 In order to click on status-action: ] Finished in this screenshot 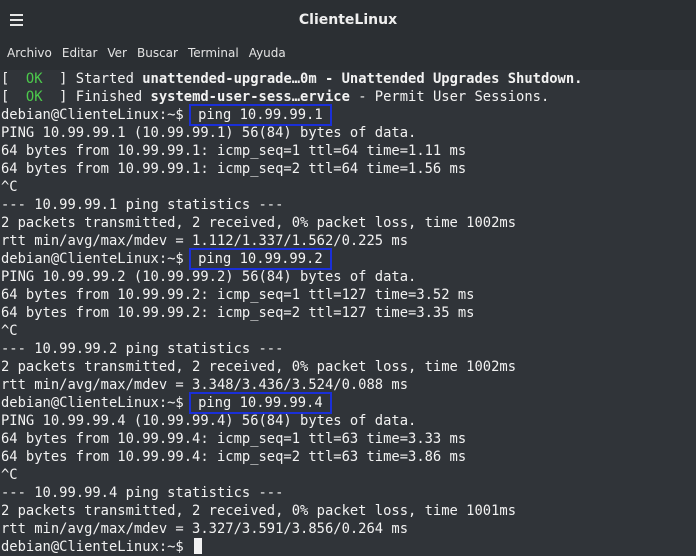, I will do `click(96, 97)`.